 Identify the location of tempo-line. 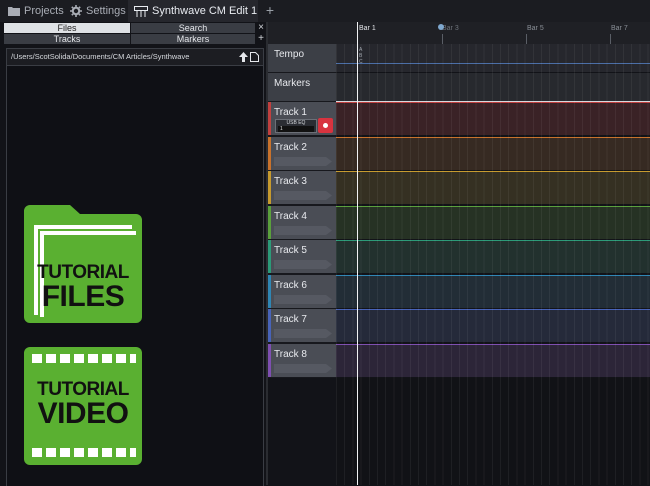
(493, 63).